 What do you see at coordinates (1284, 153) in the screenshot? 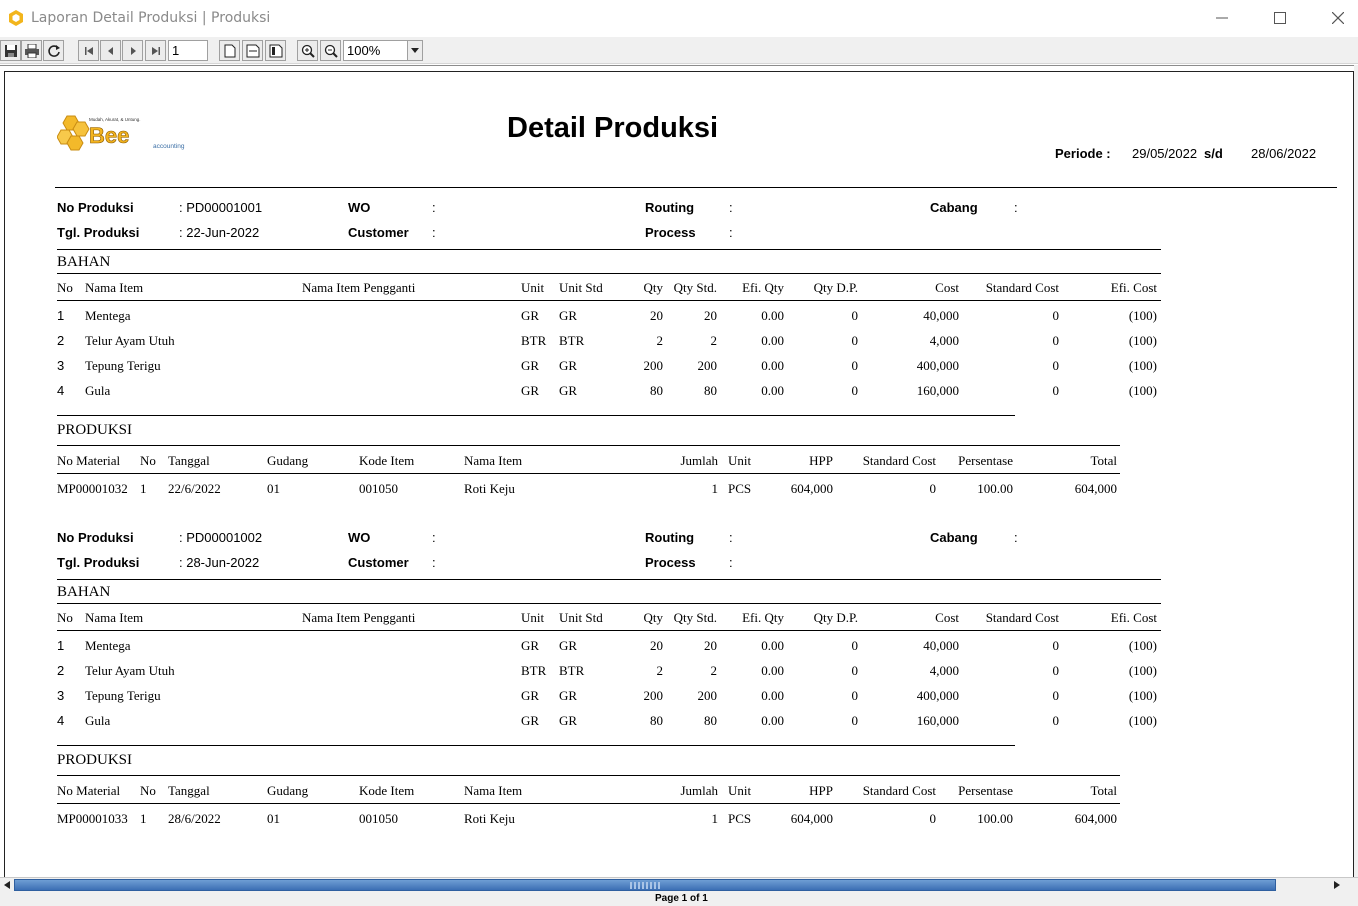
I see `periode-to: 28/06/2022` at bounding box center [1284, 153].